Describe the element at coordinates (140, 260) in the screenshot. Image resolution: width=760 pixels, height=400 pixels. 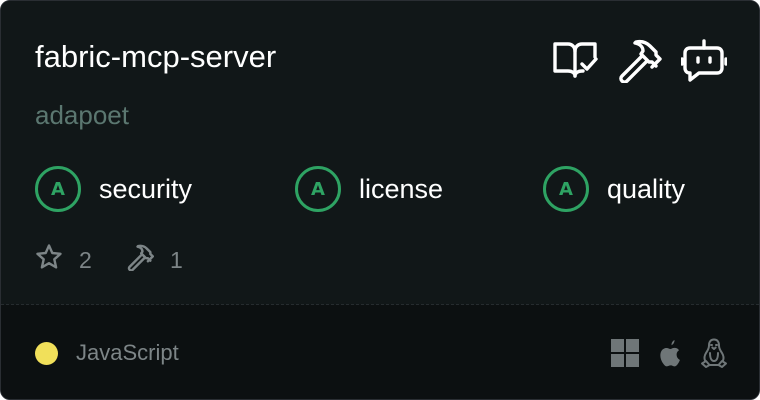
I see `tool-hammer-icon` at that location.